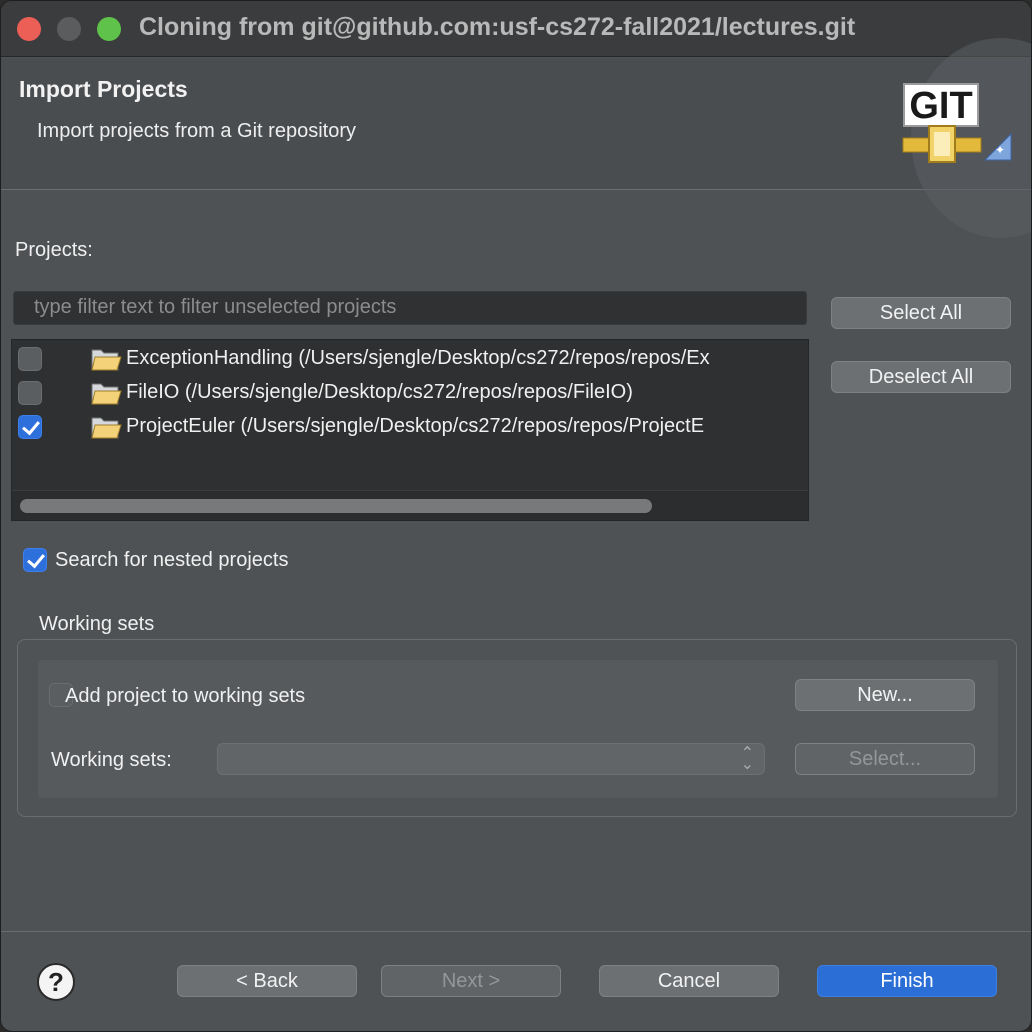  What do you see at coordinates (185, 696) in the screenshot?
I see `add-to-working-sets-label: Add project to working sets` at bounding box center [185, 696].